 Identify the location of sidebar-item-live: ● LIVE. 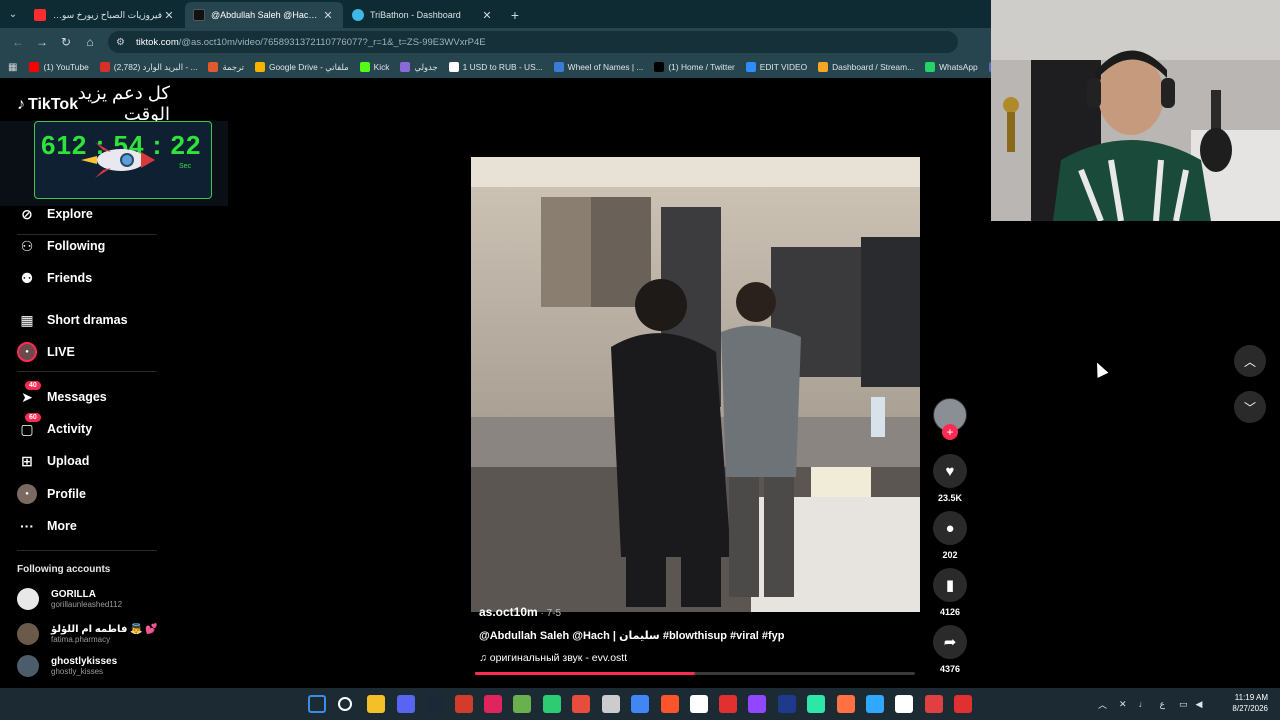
(46, 352).